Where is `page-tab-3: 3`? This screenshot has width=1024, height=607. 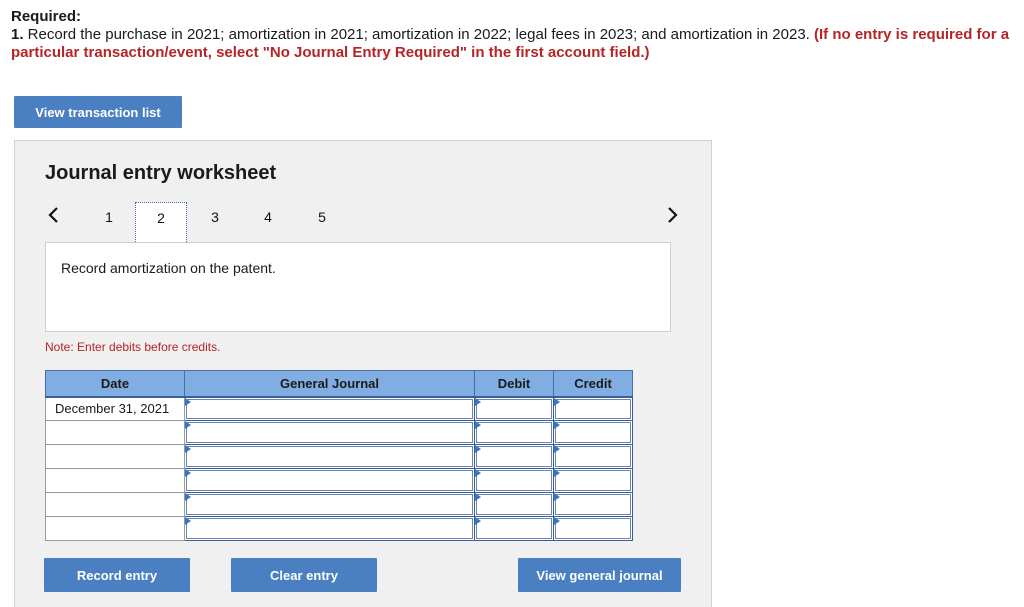 page-tab-3: 3 is located at coordinates (215, 224).